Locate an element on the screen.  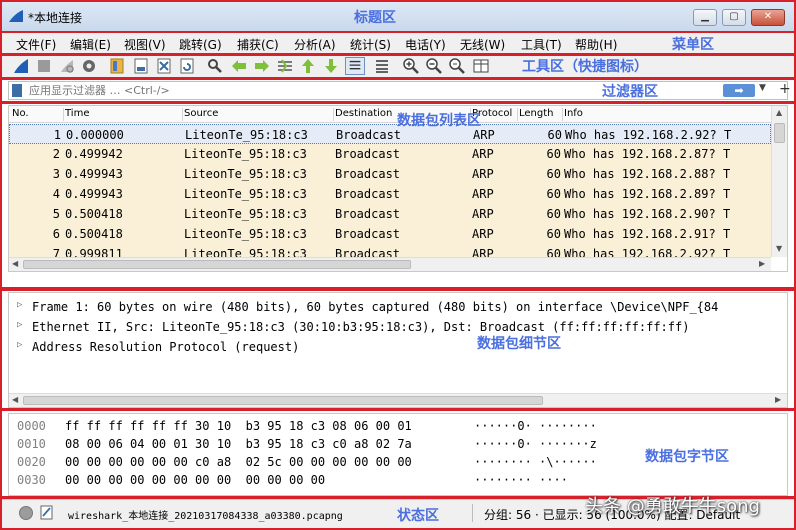
cell-info: Who has 192.168.2.91? T is located at coordinates (647, 234).